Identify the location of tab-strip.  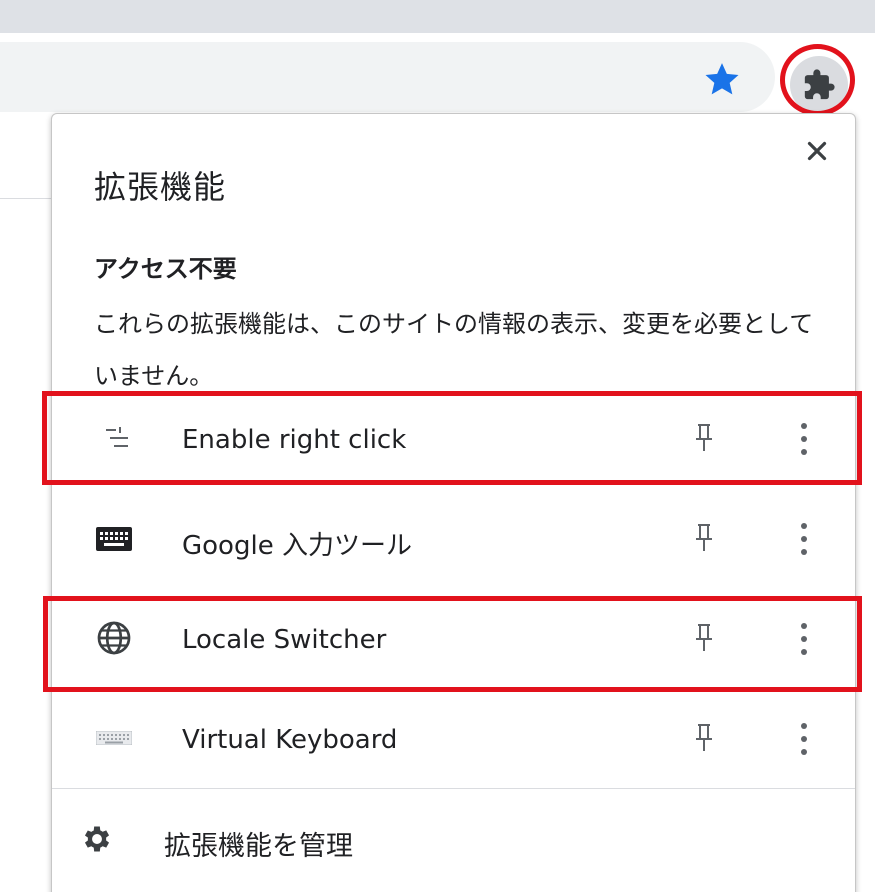
(437, 16).